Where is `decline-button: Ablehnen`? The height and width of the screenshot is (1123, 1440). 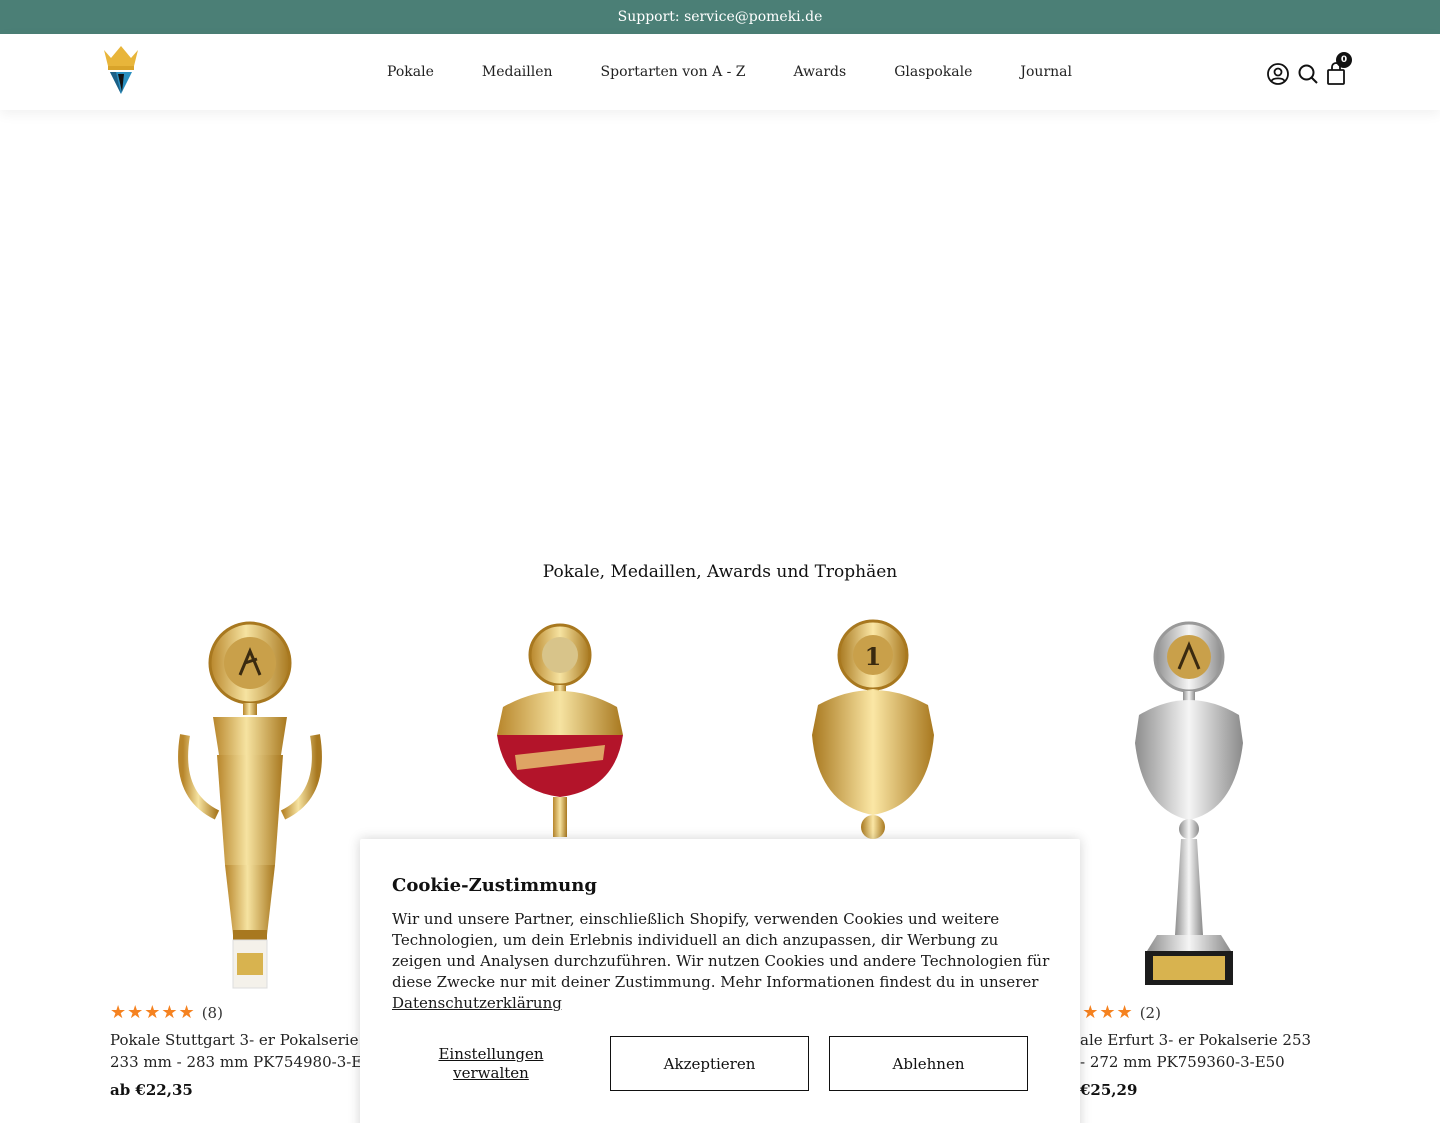
decline-button: Ablehnen is located at coordinates (928, 1063).